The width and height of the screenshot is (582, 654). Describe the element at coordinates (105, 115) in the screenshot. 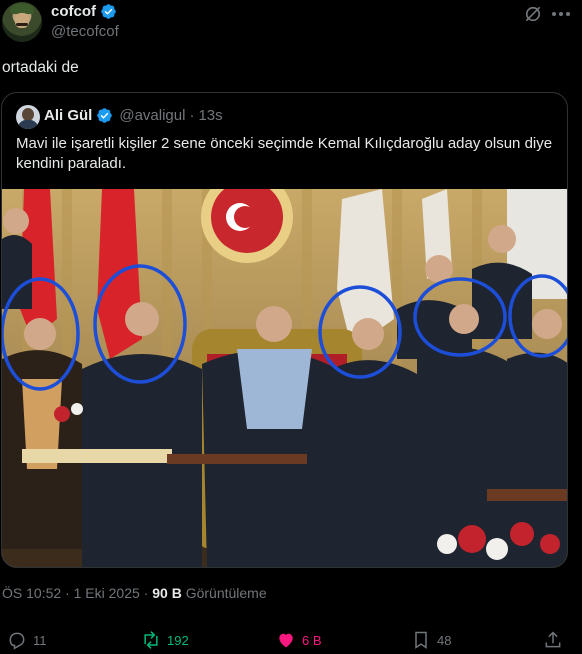

I see `quoted-verified-badge-icon` at that location.